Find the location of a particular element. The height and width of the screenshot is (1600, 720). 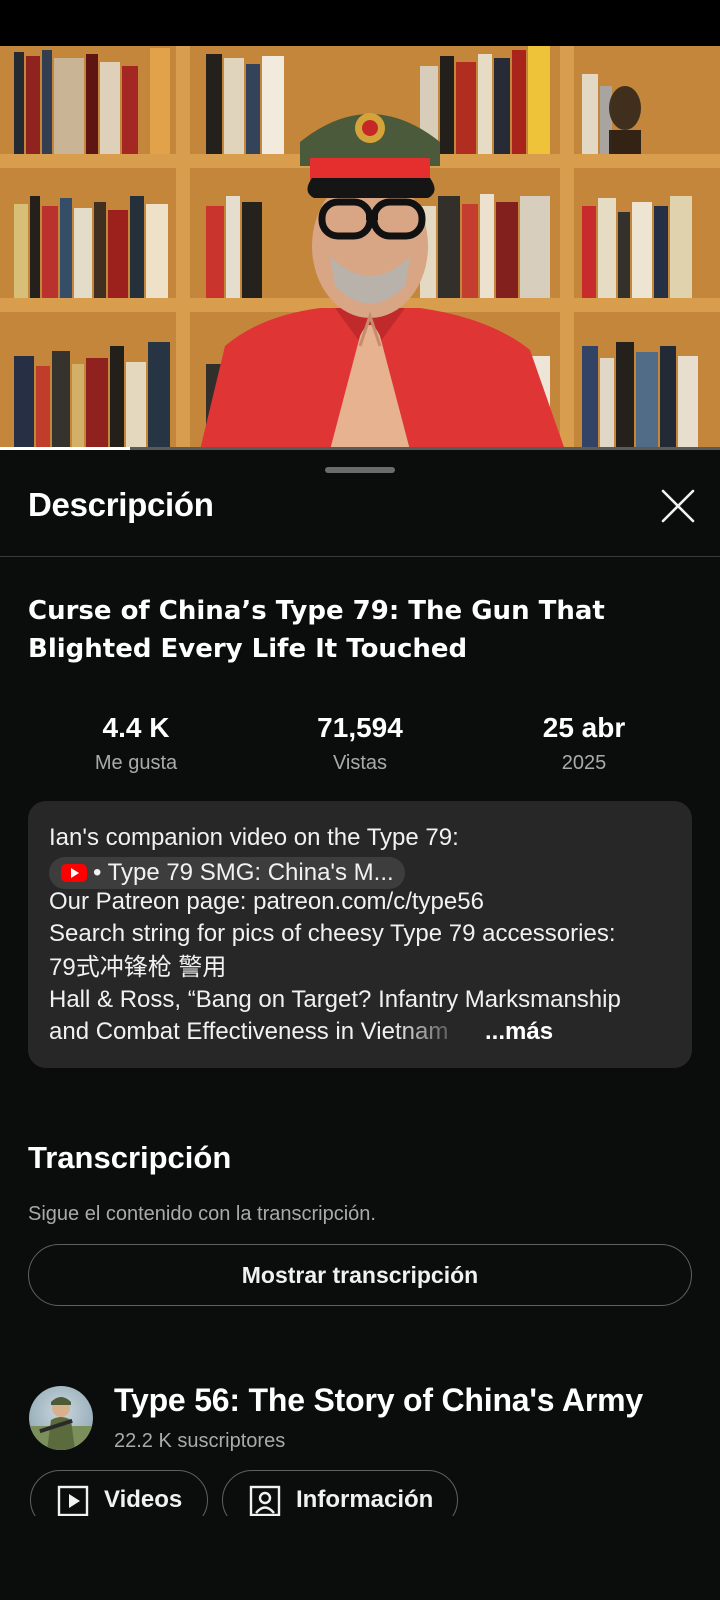

patreon-line: Our Patreon page: patreon.com/c/type56 is located at coordinates (266, 902).